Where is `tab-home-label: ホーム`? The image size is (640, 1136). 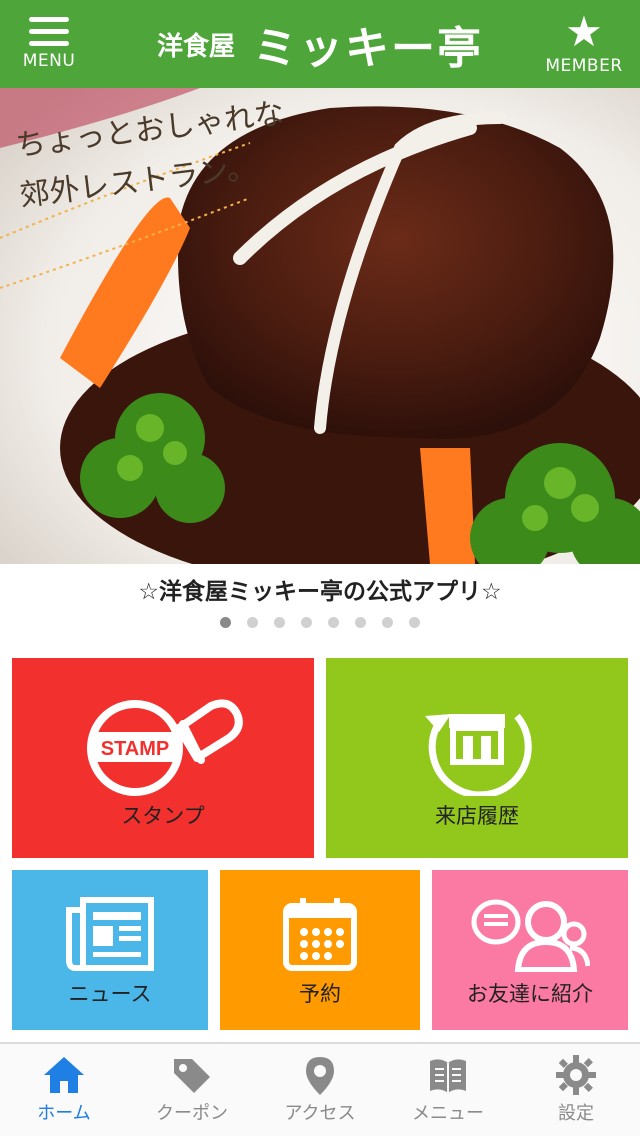 tab-home-label: ホーム is located at coordinates (64, 1113).